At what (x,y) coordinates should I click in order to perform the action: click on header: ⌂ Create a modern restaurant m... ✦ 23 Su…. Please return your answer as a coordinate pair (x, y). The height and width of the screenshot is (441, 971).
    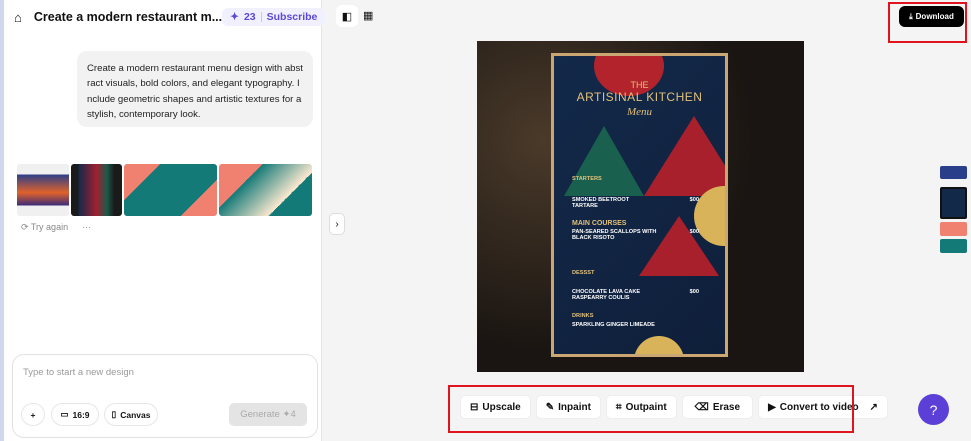
    Looking at the image, I should click on (170, 17).